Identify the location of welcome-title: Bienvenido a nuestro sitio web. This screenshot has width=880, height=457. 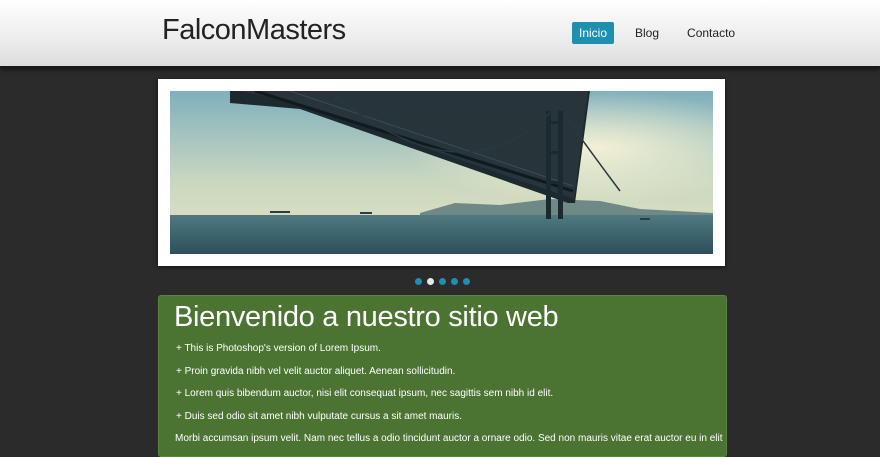
(366, 317).